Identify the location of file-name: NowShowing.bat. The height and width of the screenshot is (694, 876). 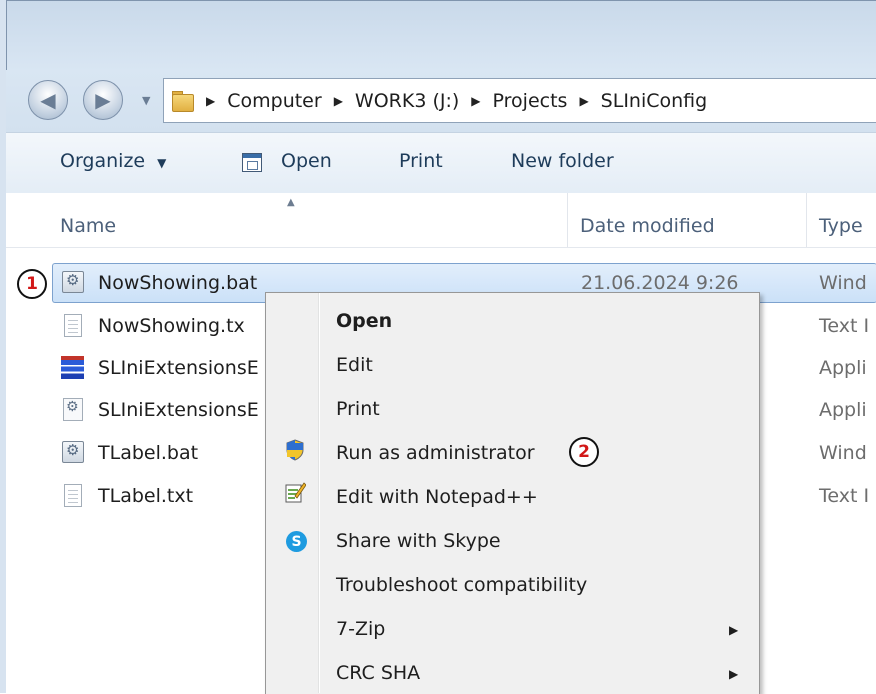
(177, 283).